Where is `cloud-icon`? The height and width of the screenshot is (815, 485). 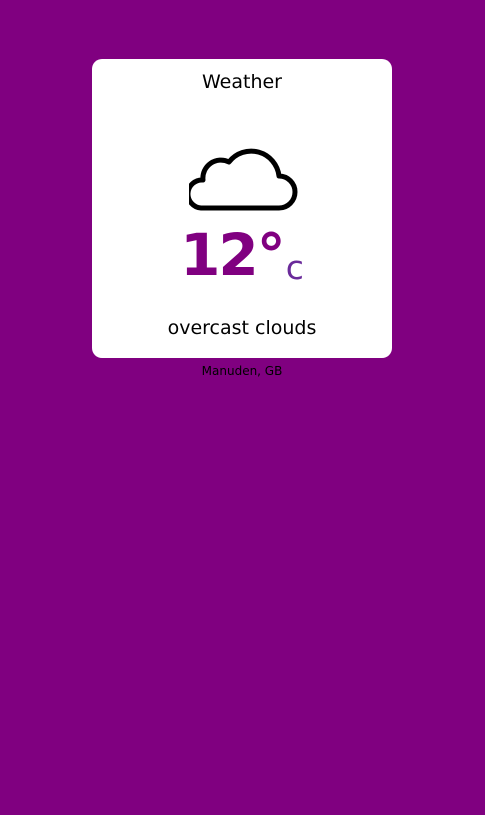
cloud-icon is located at coordinates (242, 175).